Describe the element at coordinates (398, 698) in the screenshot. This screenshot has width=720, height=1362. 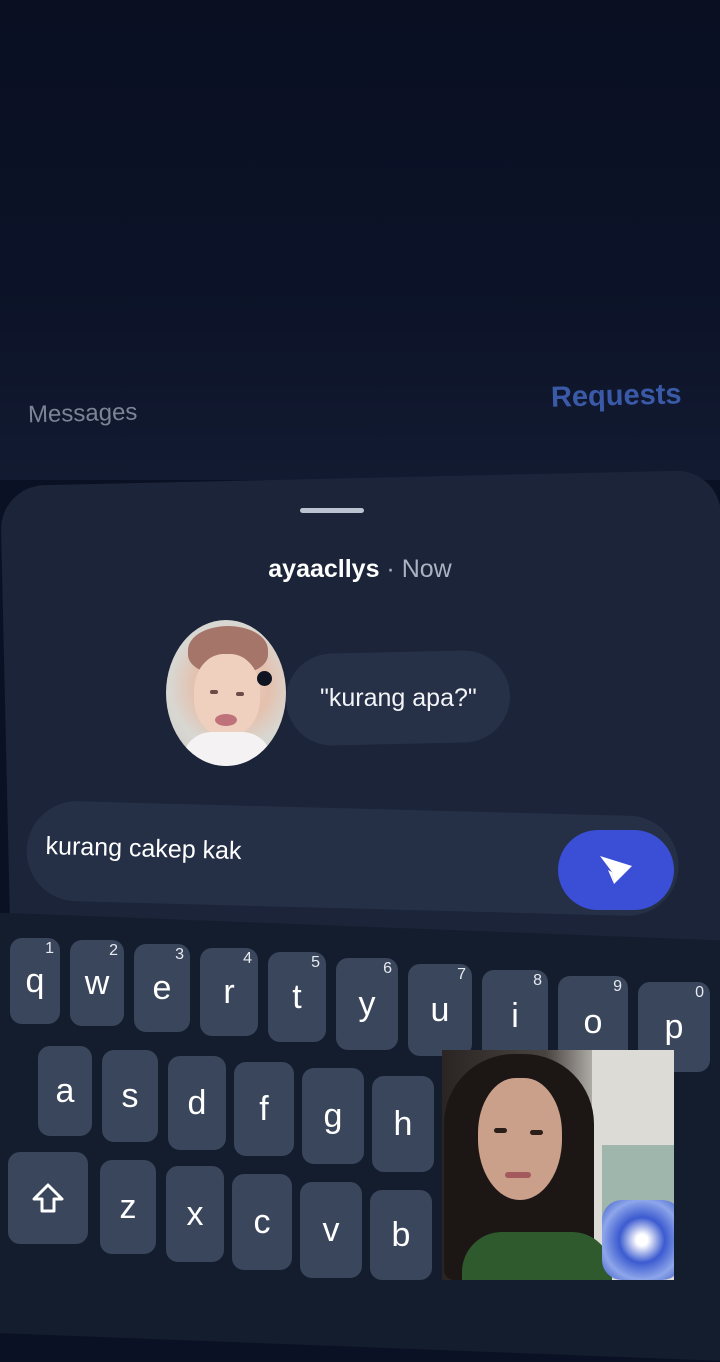
I see `question-text: "kurang apa?"` at that location.